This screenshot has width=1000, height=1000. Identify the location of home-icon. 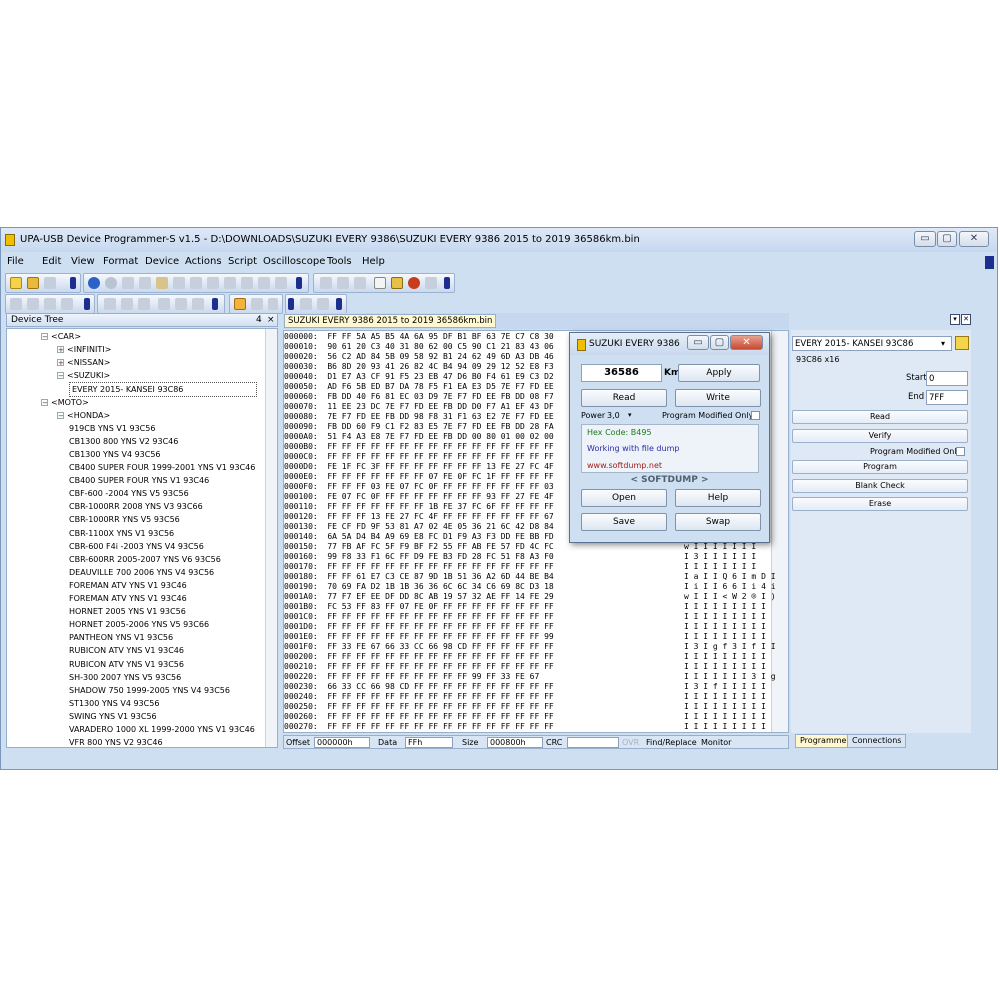
(67, 304).